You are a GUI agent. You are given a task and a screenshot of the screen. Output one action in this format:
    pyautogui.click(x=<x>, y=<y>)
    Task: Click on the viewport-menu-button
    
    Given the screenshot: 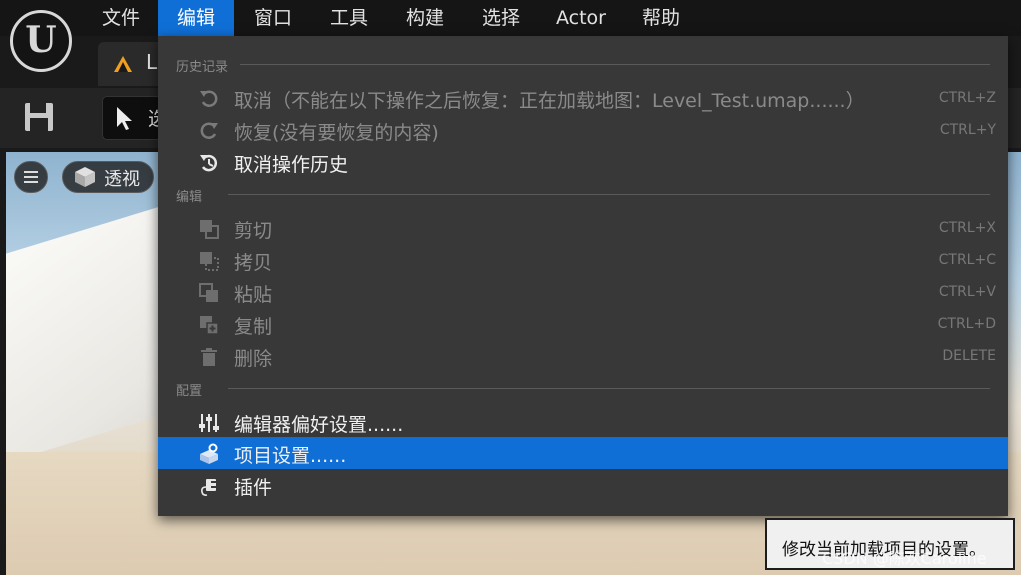 What is the action you would take?
    pyautogui.click(x=31, y=177)
    